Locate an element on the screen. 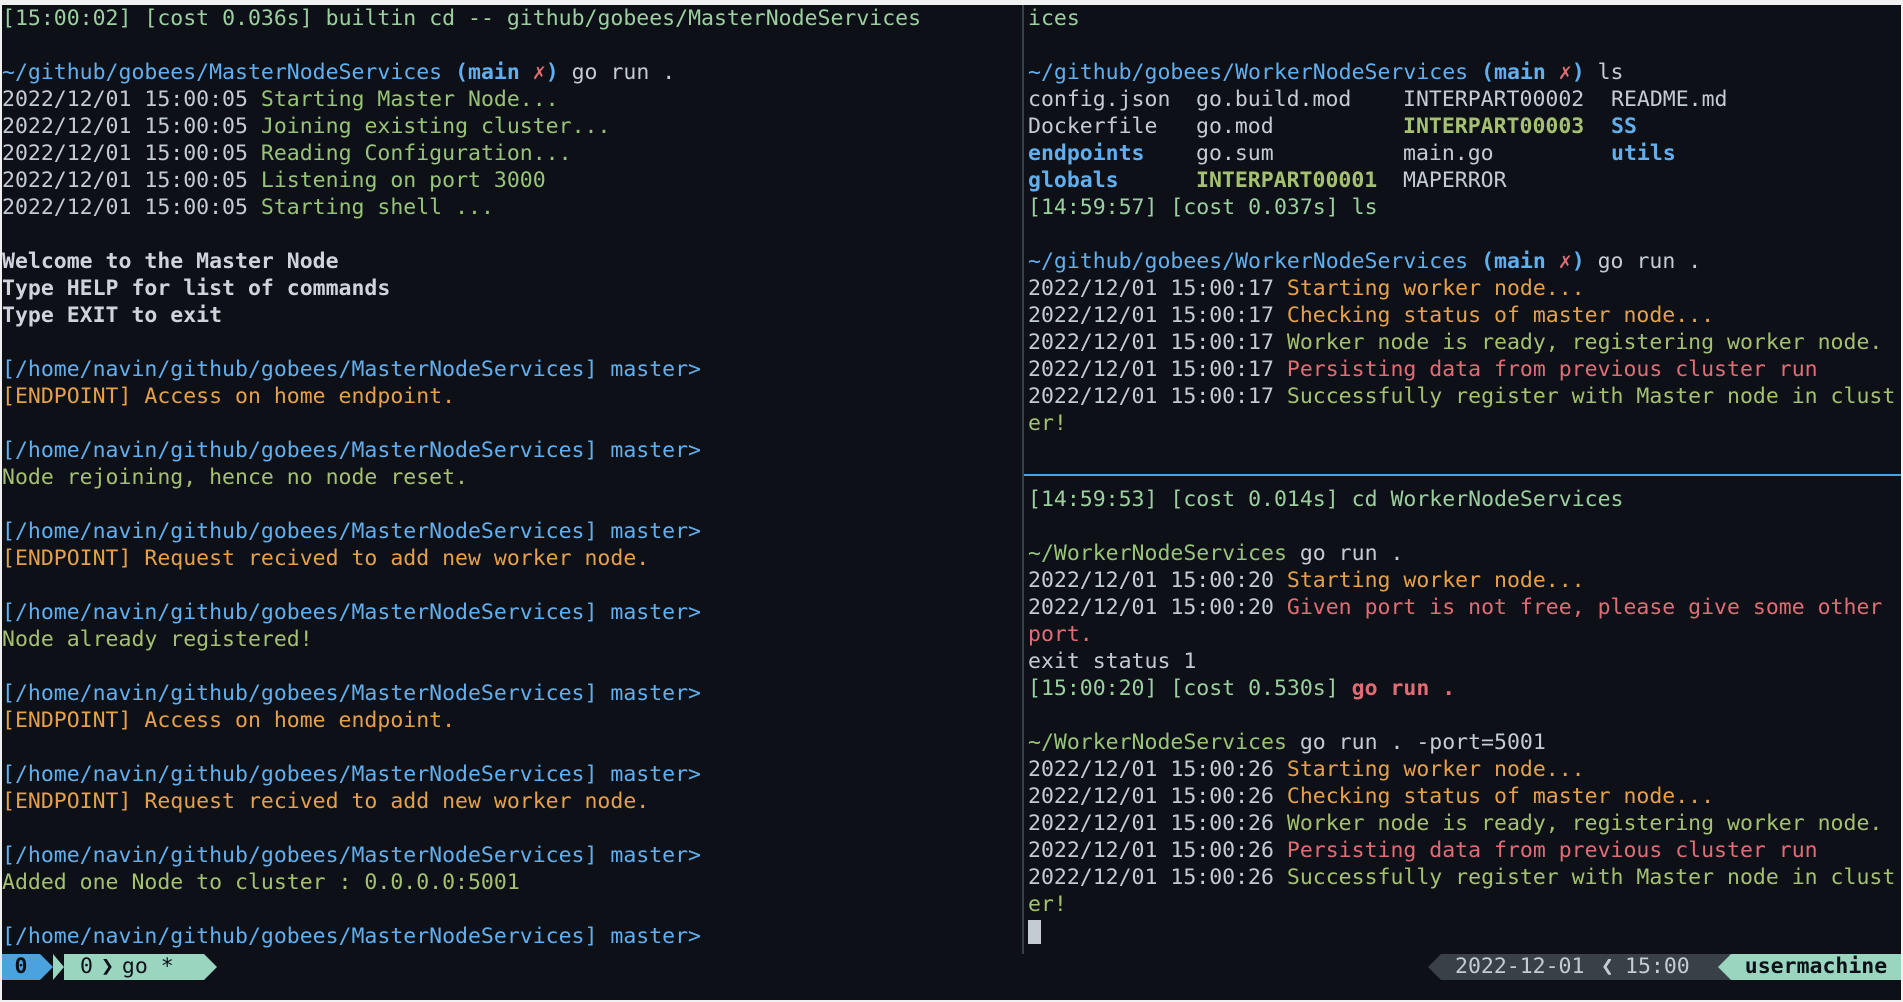 This screenshot has height=1002, width=1903. terminal-cursor is located at coordinates (1034, 932).